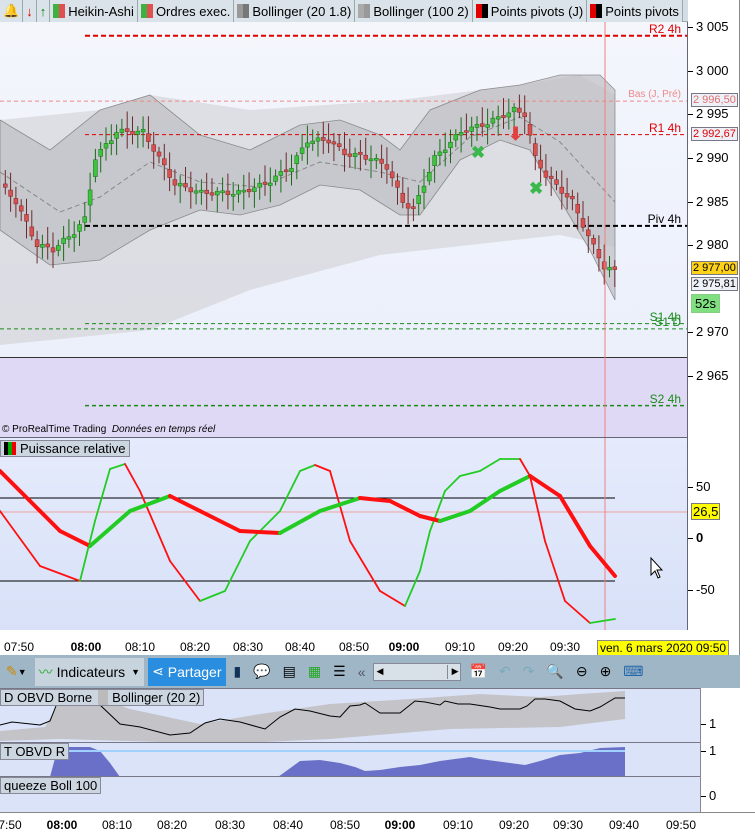 The width and height of the screenshot is (755, 834). I want to click on s1d-level-label: S1 D, so click(667, 321).